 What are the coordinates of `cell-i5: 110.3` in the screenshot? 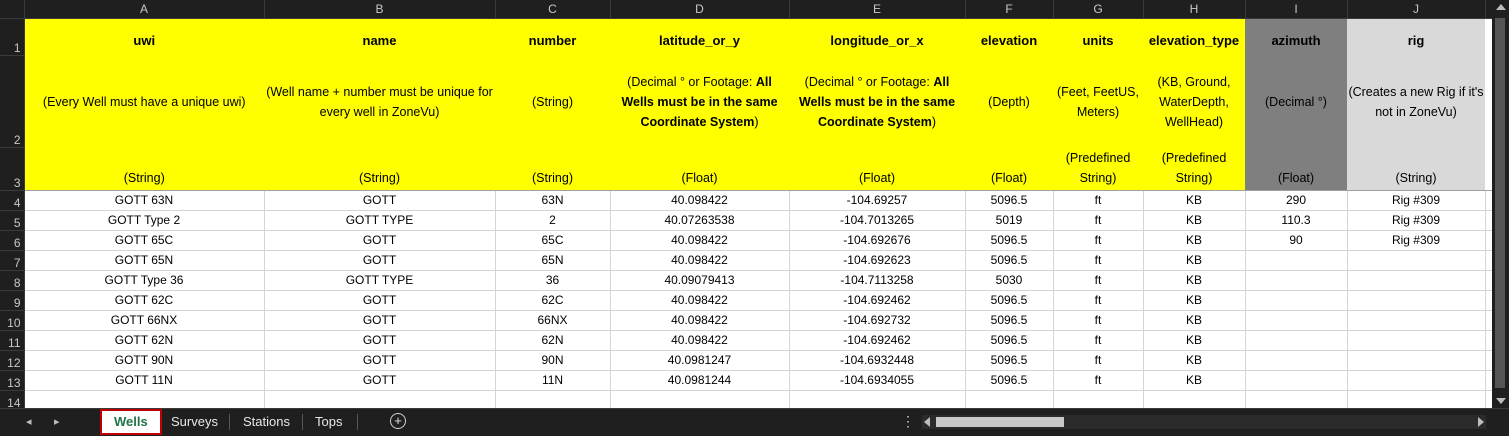 It's located at (1296, 220).